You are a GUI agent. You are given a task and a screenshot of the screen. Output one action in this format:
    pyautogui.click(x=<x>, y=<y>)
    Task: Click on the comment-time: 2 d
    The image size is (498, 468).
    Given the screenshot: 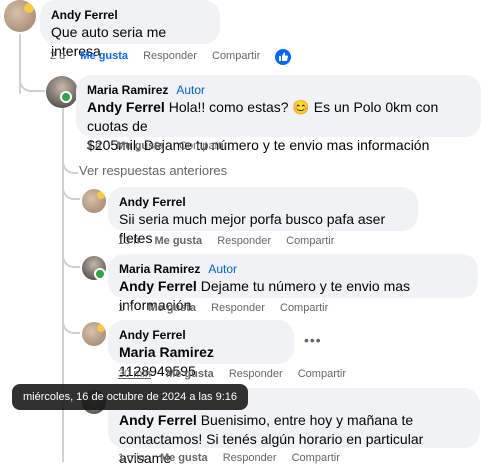 What is the action you would take?
    pyautogui.click(x=57, y=56)
    